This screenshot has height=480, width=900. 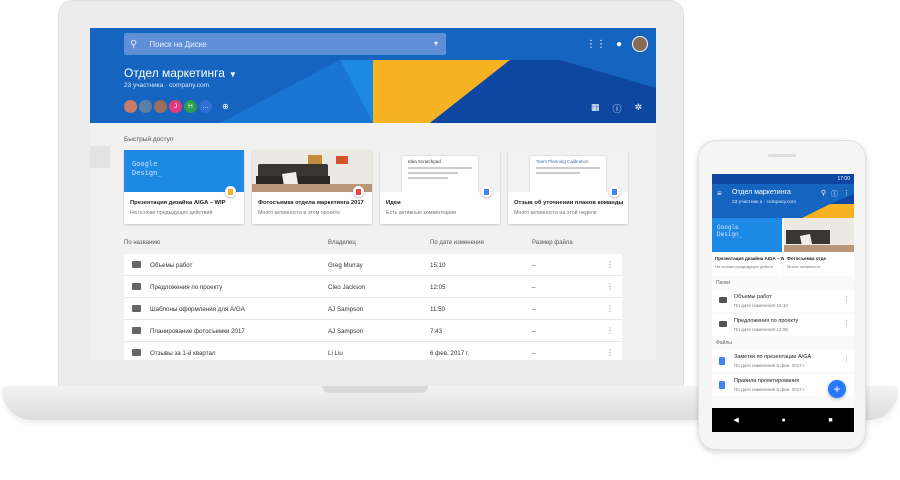 What do you see at coordinates (719, 193) in the screenshot?
I see `menu-icon: ≡` at bounding box center [719, 193].